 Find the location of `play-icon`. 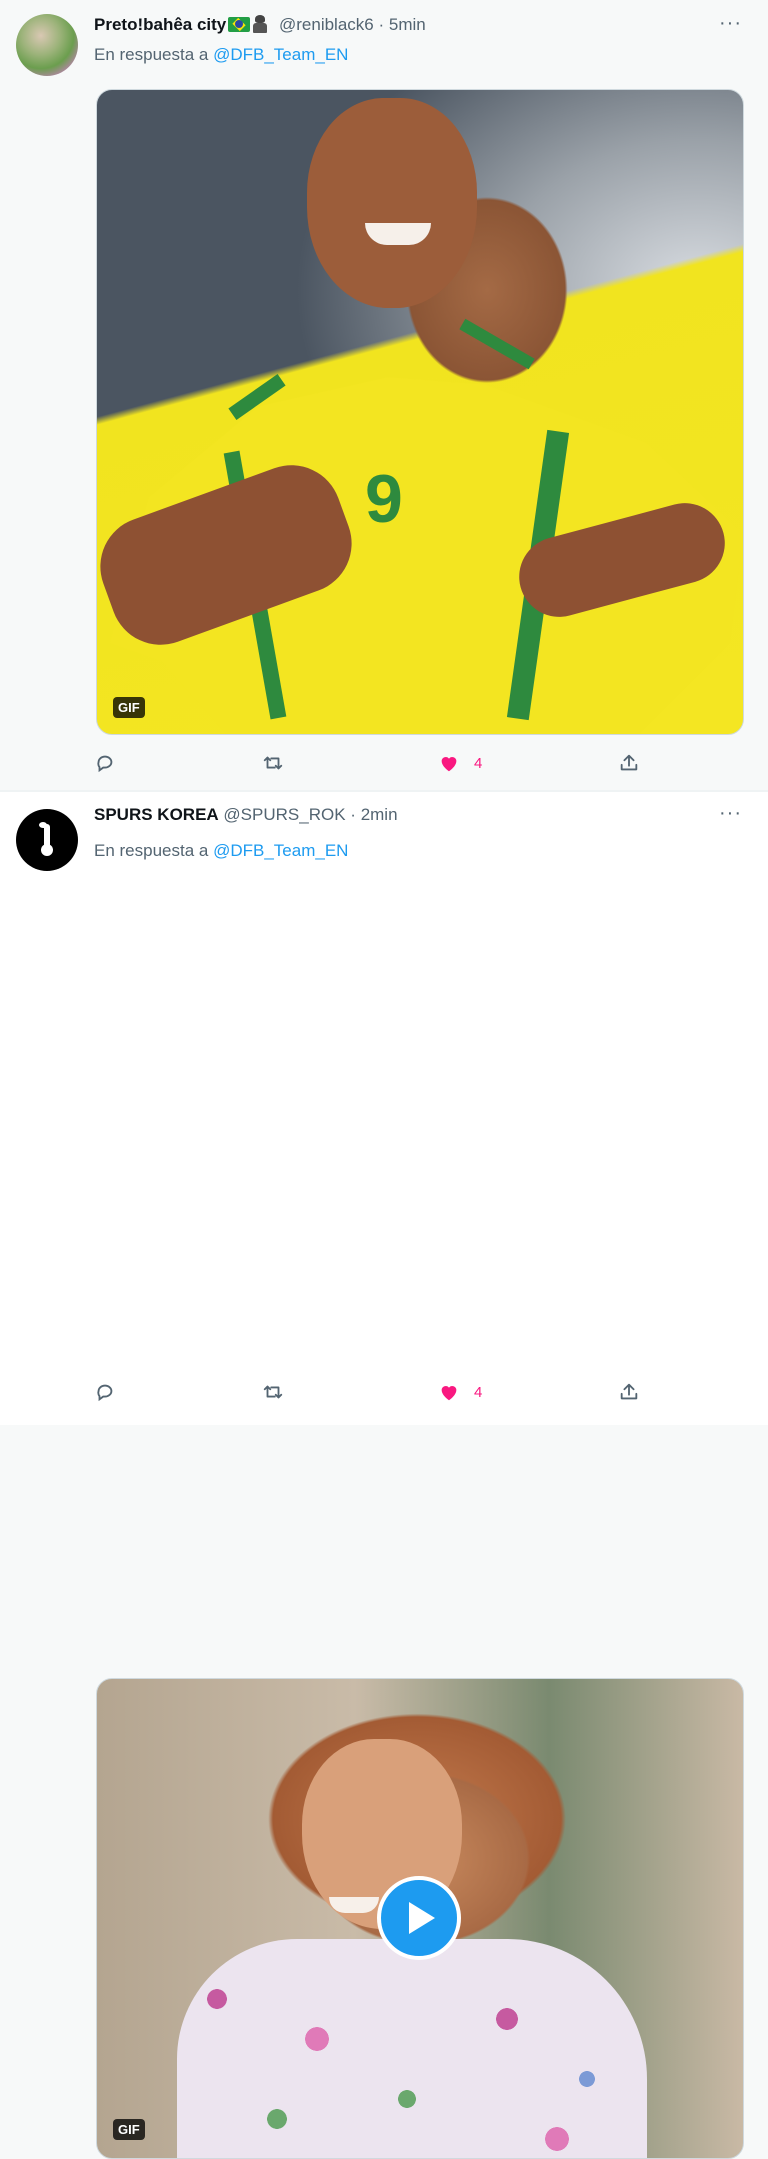

play-icon is located at coordinates (422, 1918).